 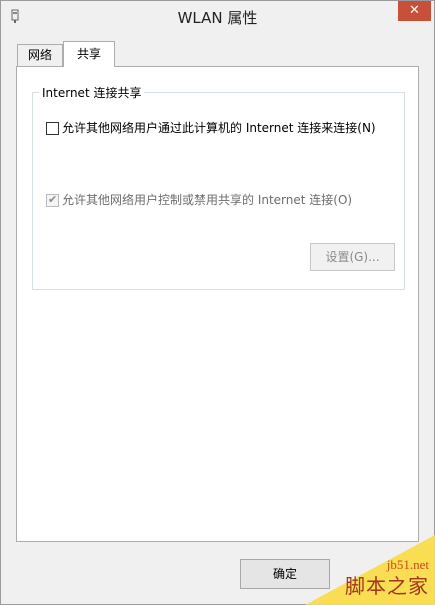 I want to click on window-title: WLAN 属性, so click(x=217, y=18).